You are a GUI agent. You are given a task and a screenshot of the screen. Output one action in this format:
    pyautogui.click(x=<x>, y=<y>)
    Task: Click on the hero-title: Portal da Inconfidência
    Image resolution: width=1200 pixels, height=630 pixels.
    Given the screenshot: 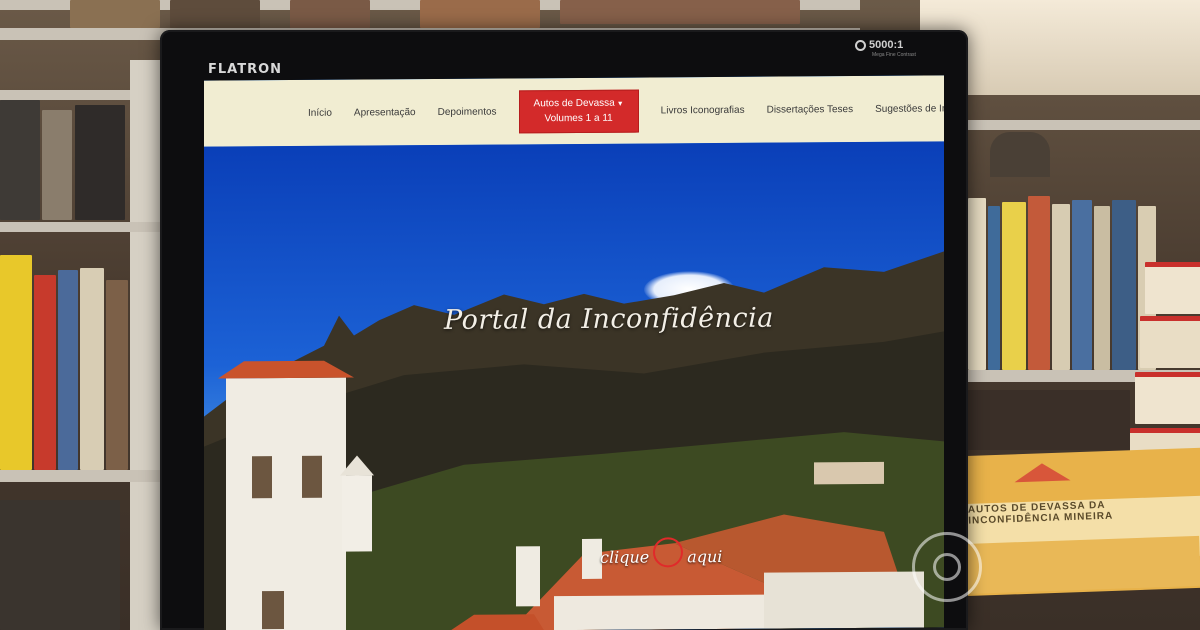 What is the action you would take?
    pyautogui.click(x=609, y=319)
    